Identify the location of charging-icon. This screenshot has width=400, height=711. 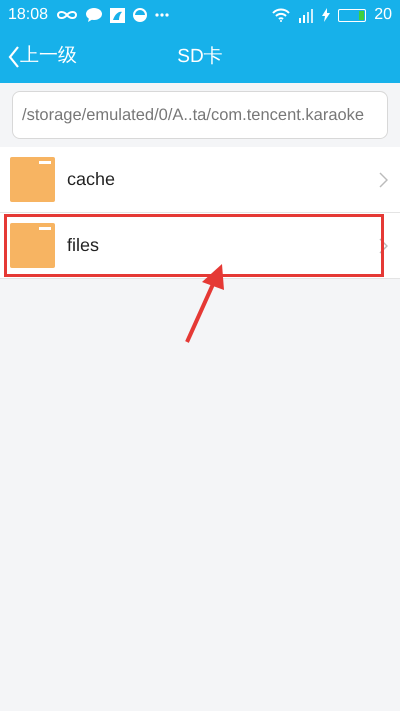
(326, 15).